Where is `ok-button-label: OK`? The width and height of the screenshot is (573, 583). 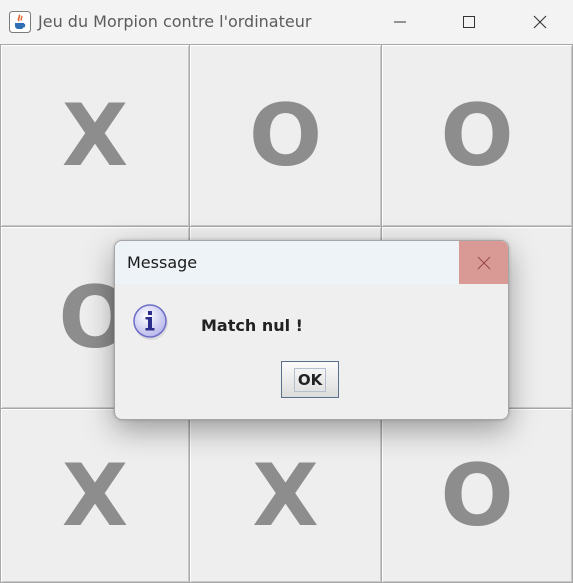
ok-button-label: OK is located at coordinates (310, 379).